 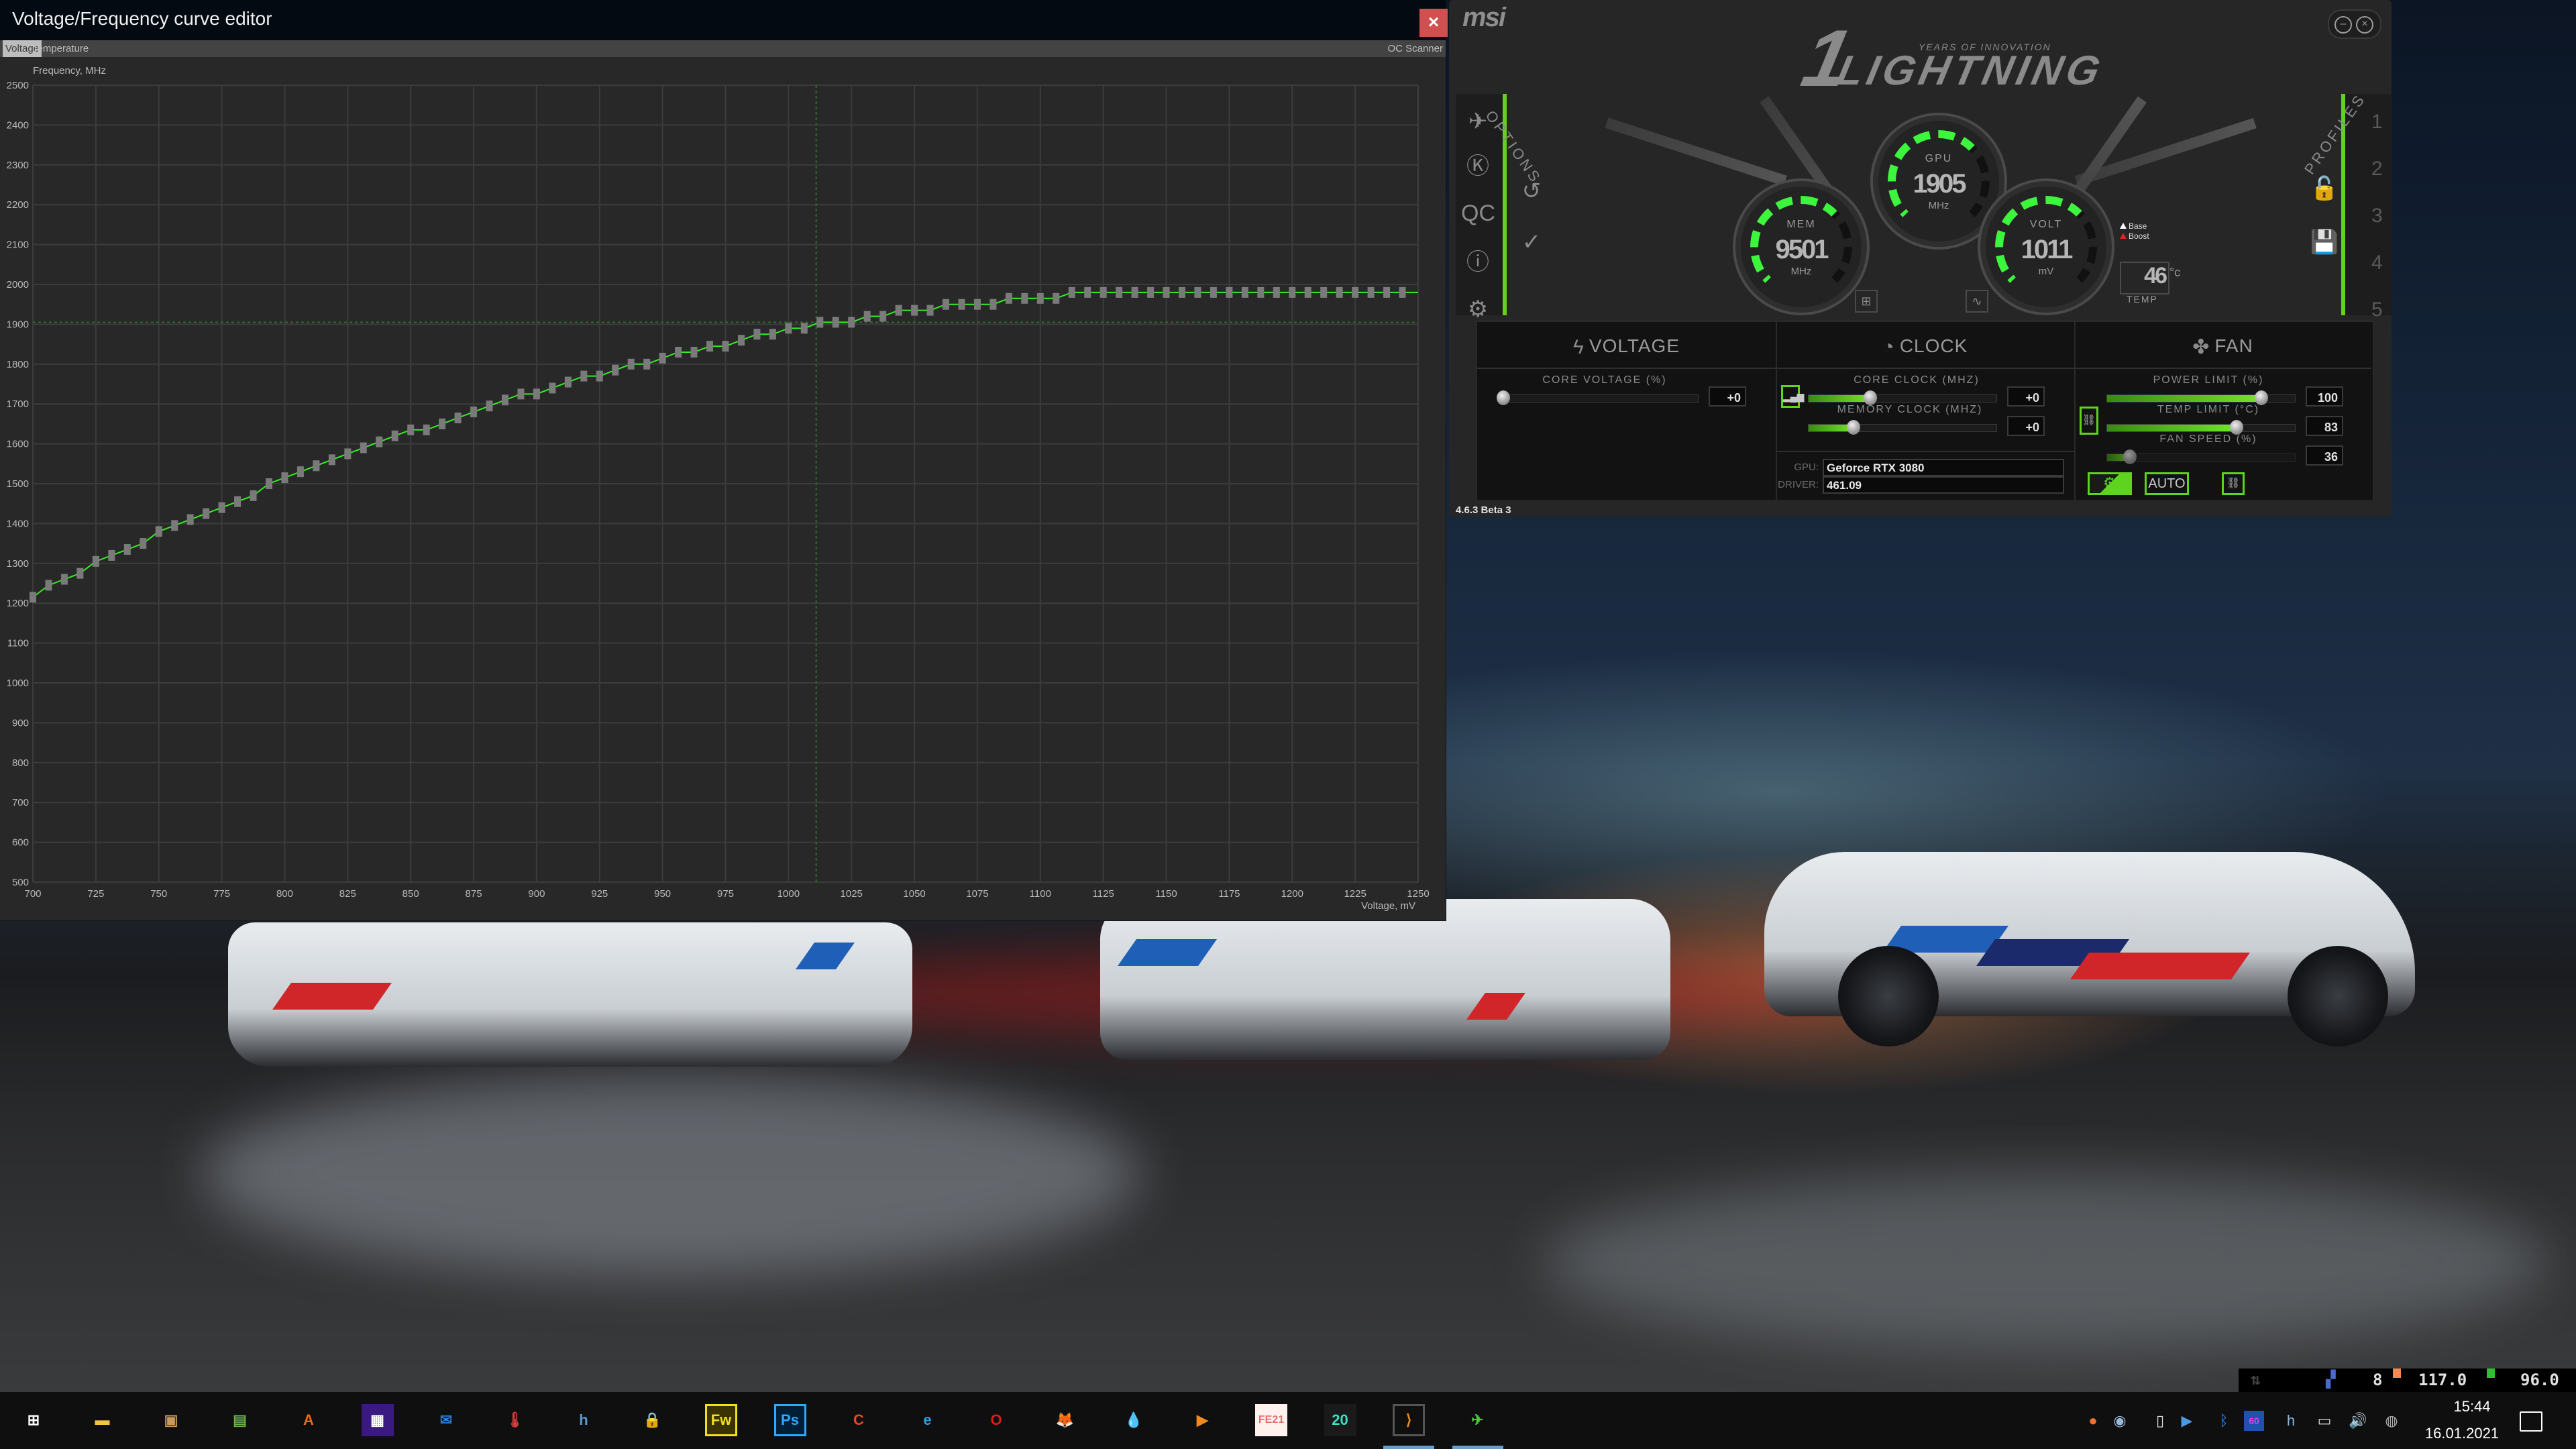 I want to click on apply-button: ✓, so click(x=1531, y=242).